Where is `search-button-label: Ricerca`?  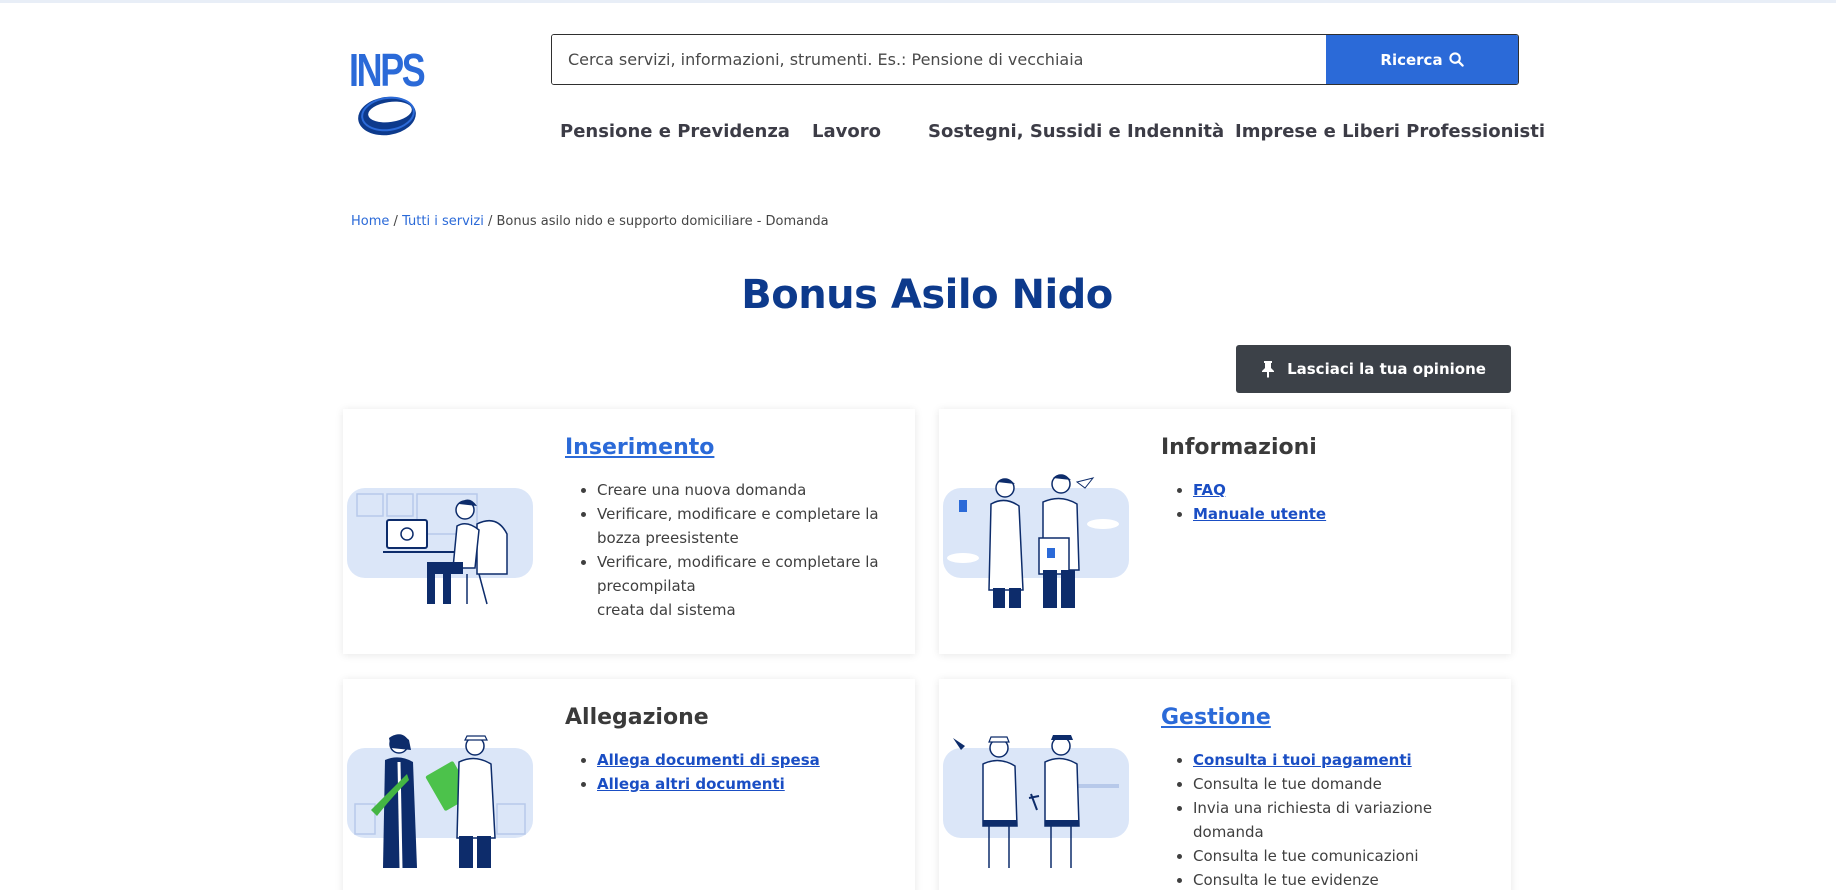 search-button-label: Ricerca is located at coordinates (1411, 59).